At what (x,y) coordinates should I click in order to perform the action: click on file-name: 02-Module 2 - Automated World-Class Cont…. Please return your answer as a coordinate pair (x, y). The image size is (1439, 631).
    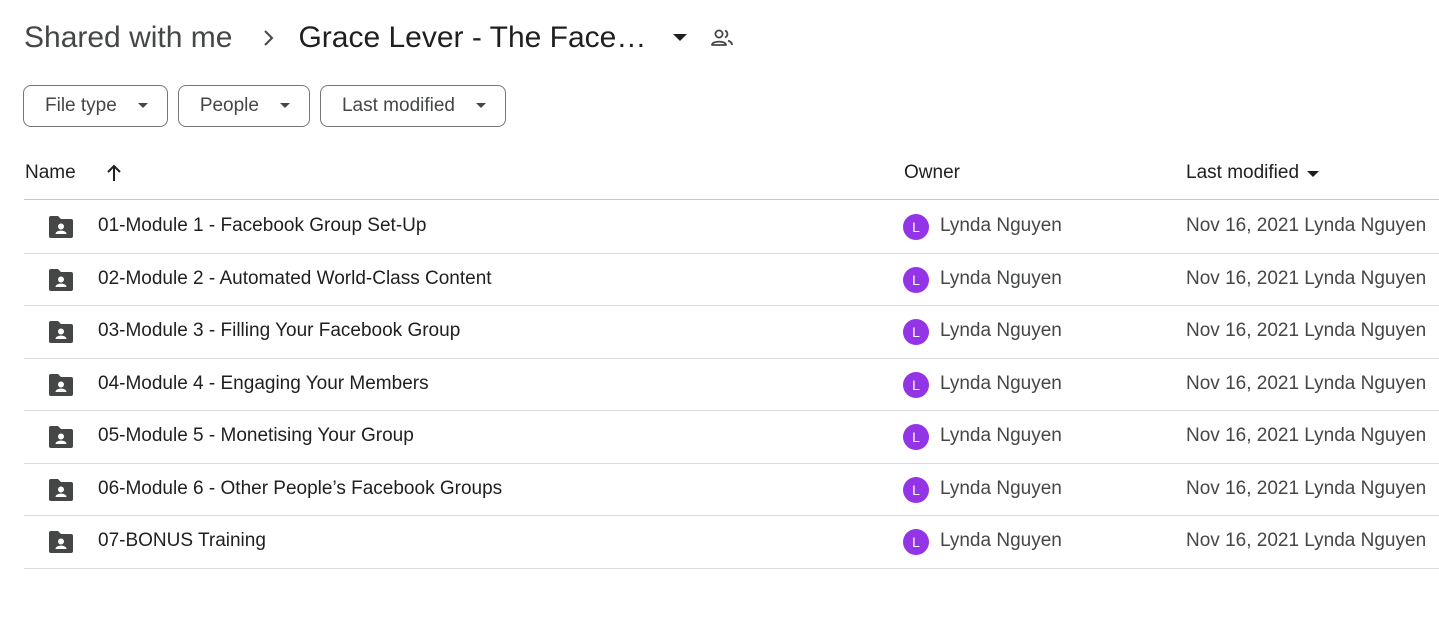
    Looking at the image, I should click on (295, 279).